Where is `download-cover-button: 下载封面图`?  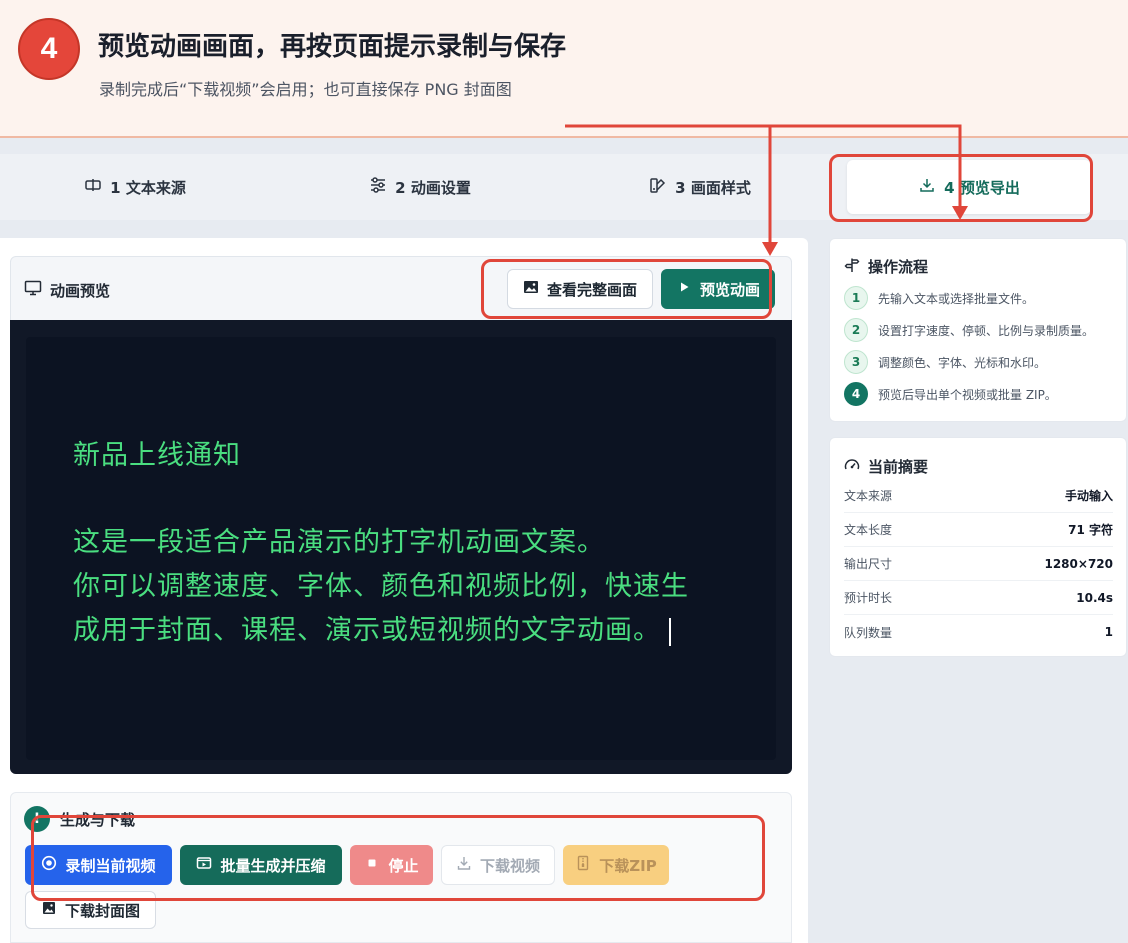 download-cover-button: 下载封面图 is located at coordinates (90, 910).